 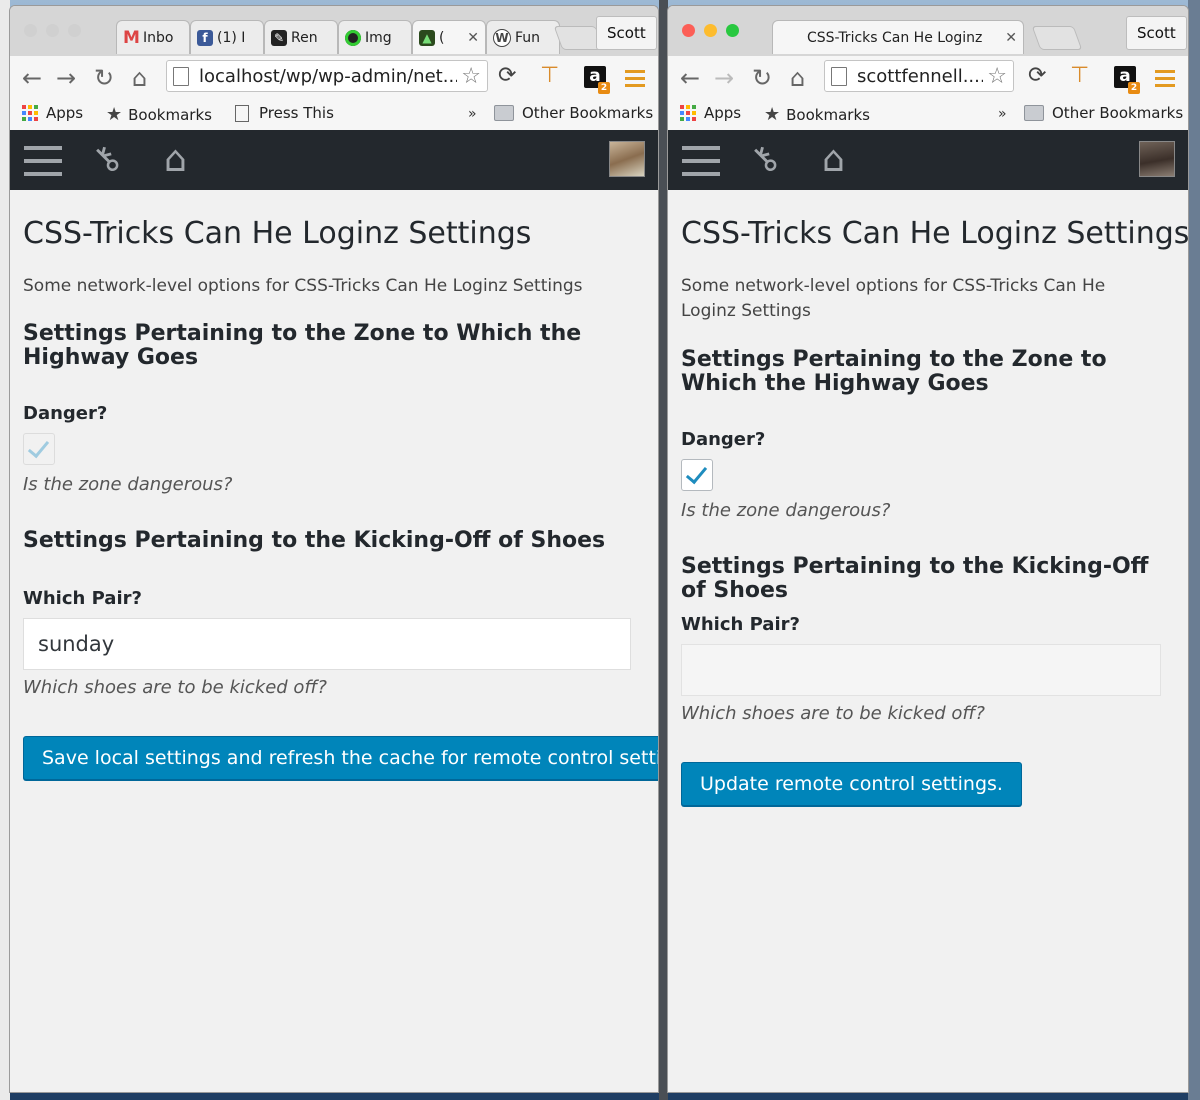 I want to click on tab-label: (1) I, so click(x=231, y=37).